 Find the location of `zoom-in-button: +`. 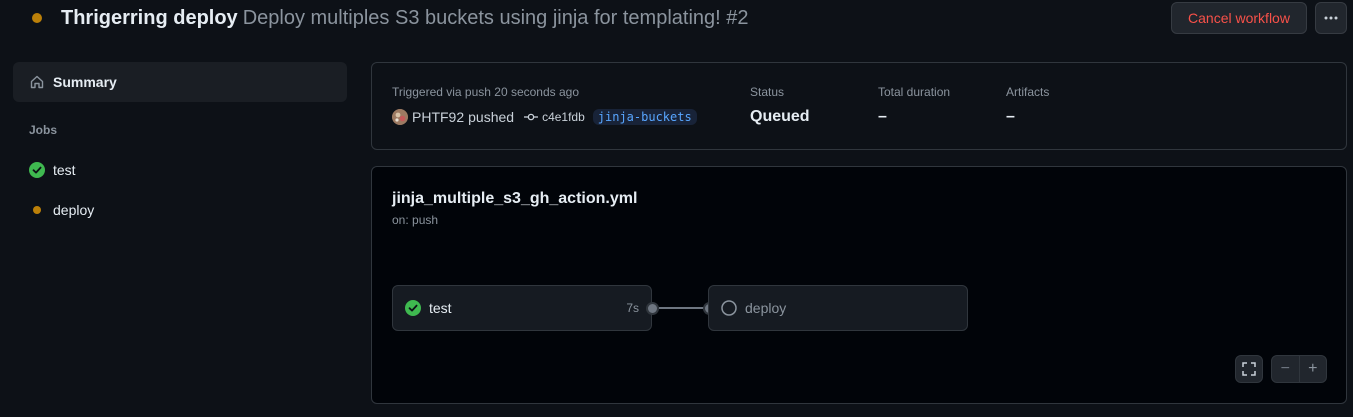

zoom-in-button: + is located at coordinates (1313, 369).